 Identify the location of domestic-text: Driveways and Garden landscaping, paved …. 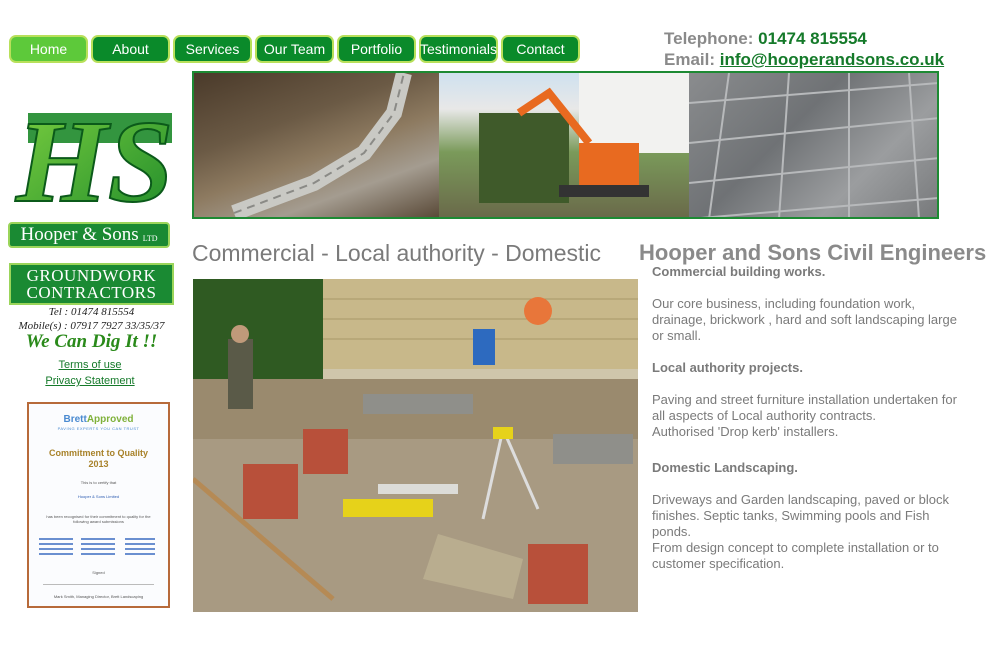
(801, 515).